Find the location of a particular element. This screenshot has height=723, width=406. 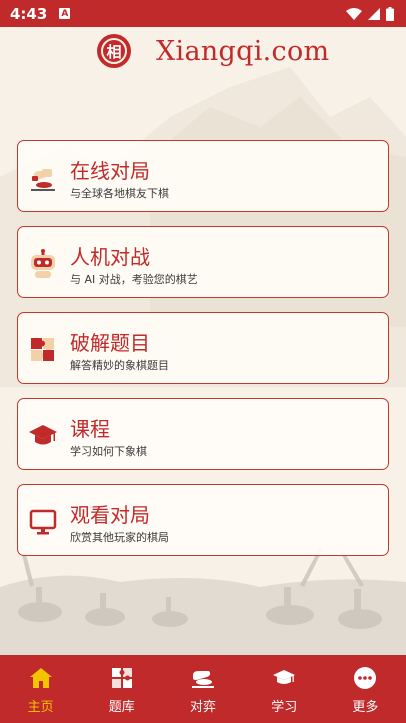

robot-icon is located at coordinates (43, 264).